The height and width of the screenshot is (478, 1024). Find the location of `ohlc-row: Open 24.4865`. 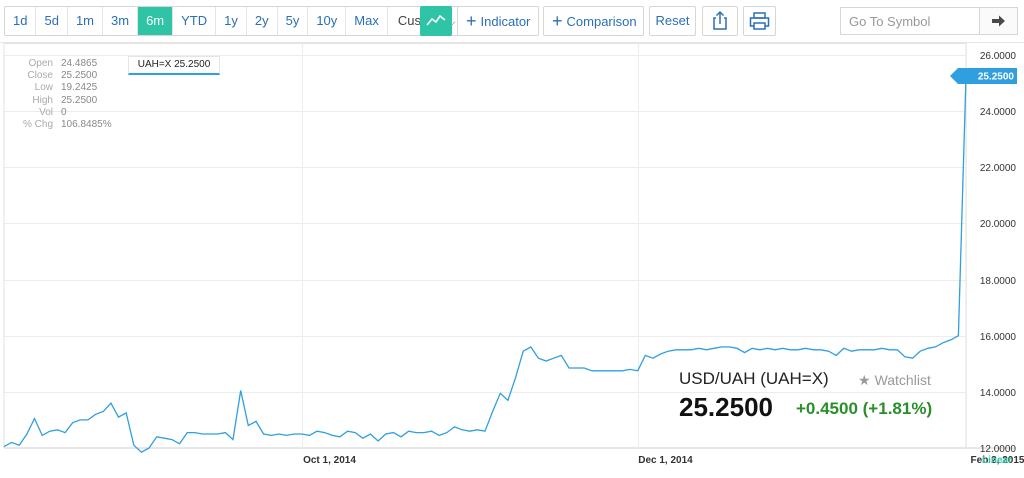

ohlc-row: Open 24.4865 is located at coordinates (60, 64).